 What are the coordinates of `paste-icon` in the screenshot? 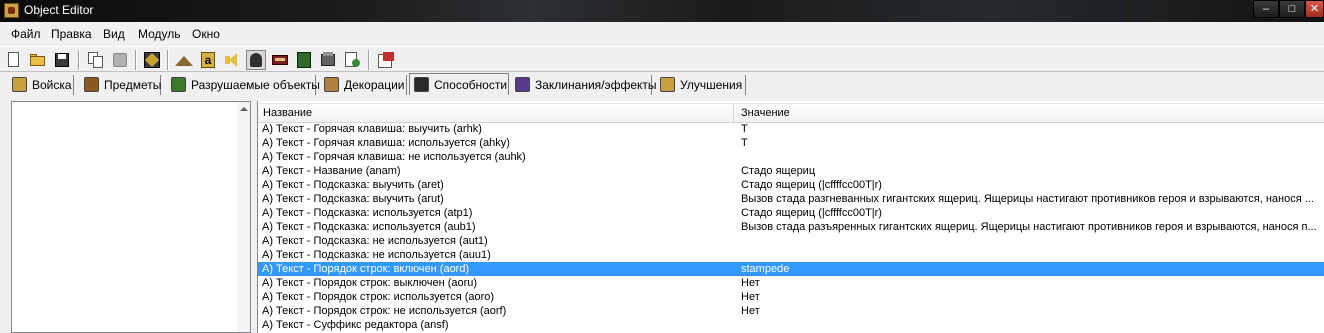 It's located at (120, 60).